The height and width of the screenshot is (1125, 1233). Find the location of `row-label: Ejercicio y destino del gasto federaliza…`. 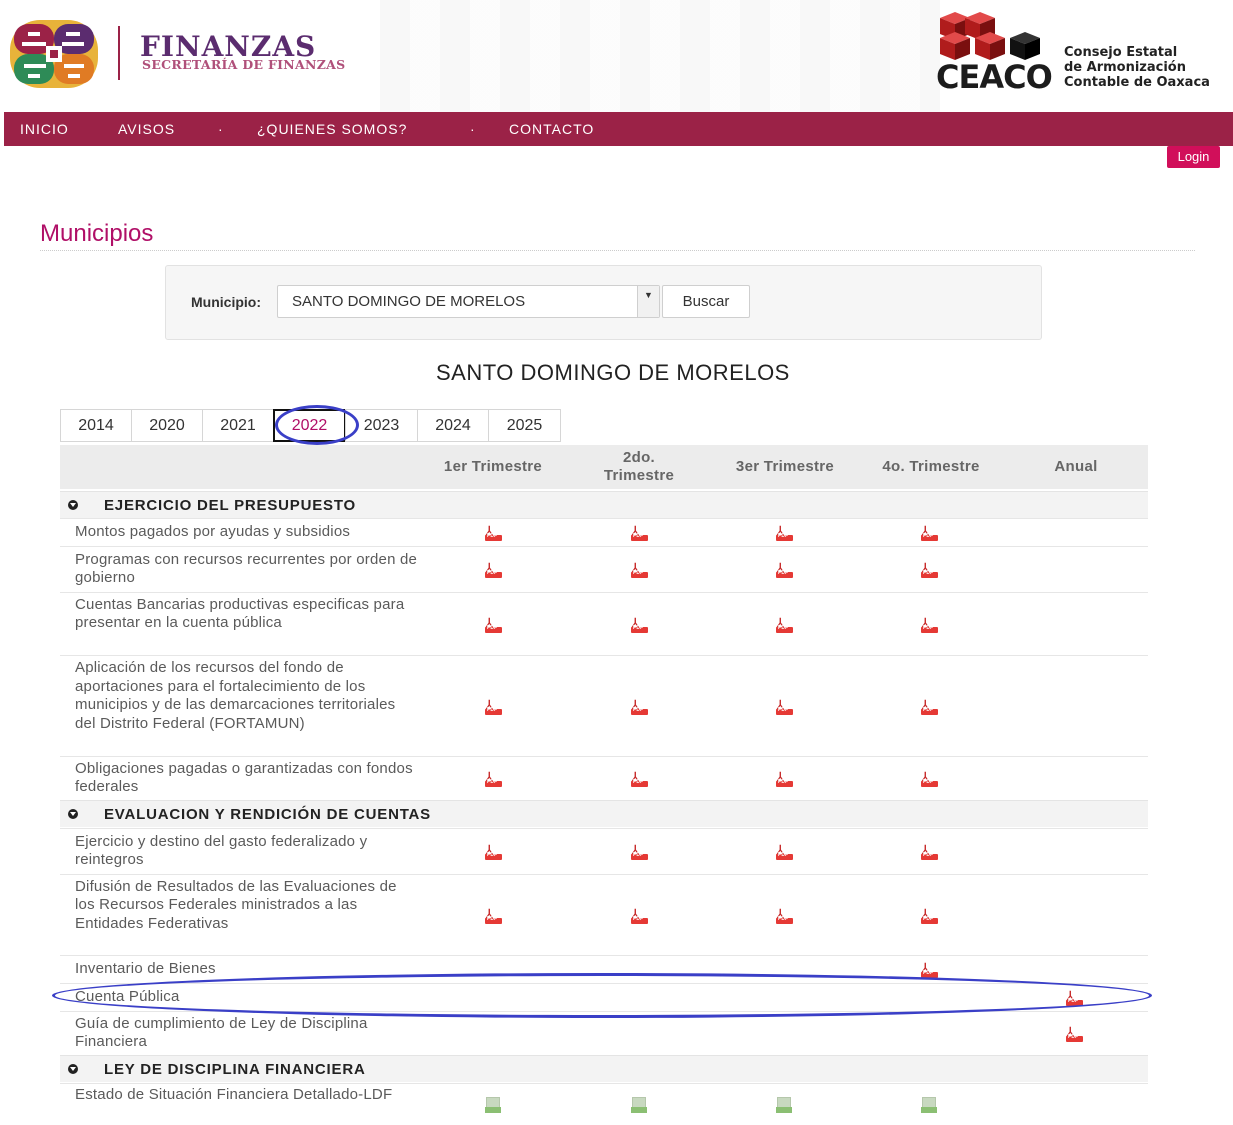

row-label: Ejercicio y destino del gasto federaliza… is located at coordinates (221, 850).